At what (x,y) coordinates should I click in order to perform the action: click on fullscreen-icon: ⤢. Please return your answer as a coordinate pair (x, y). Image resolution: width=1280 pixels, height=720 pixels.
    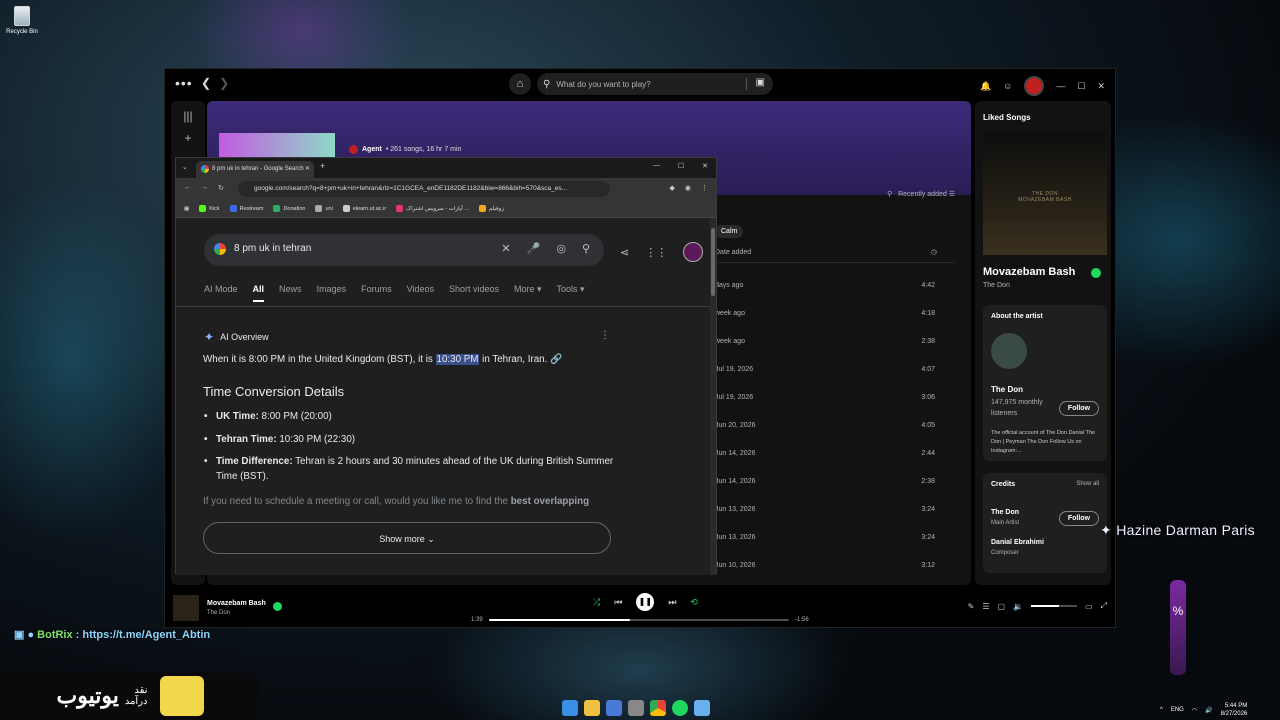
    Looking at the image, I should click on (1104, 606).